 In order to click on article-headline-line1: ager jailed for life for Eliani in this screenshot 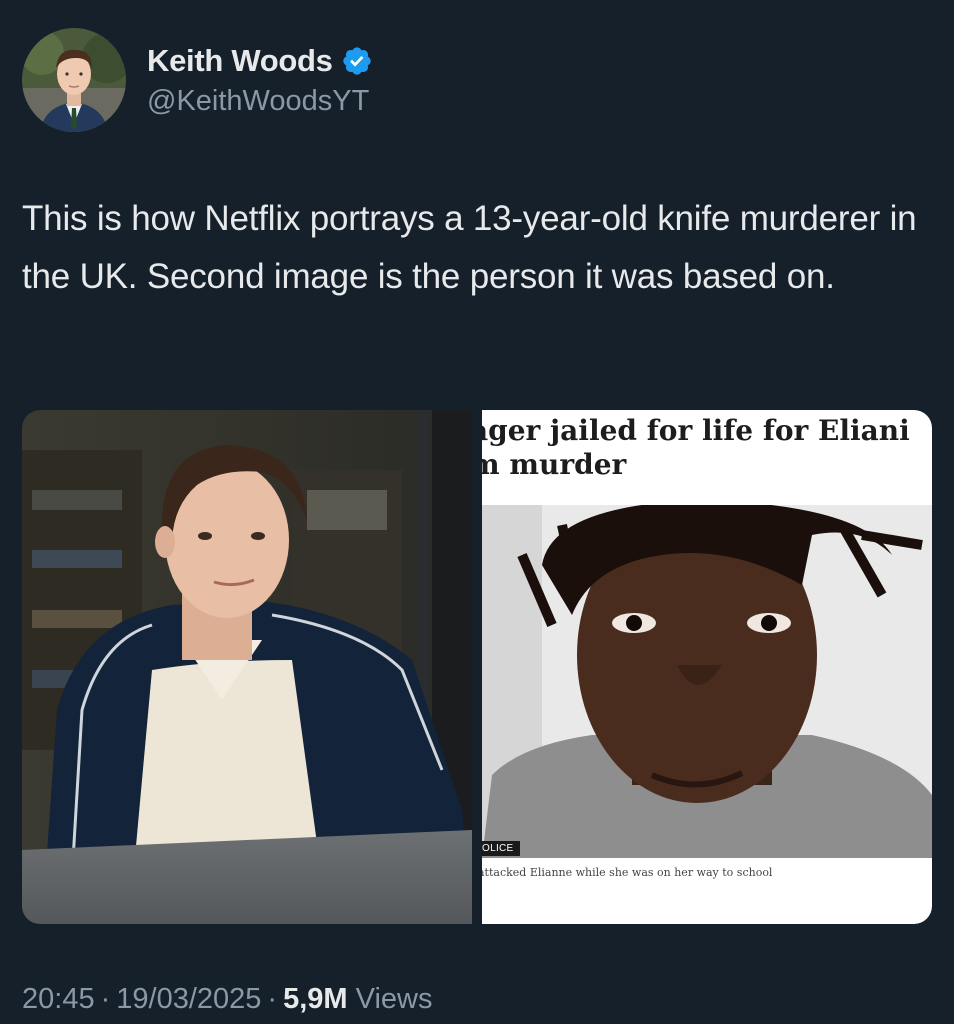, I will do `click(696, 430)`.